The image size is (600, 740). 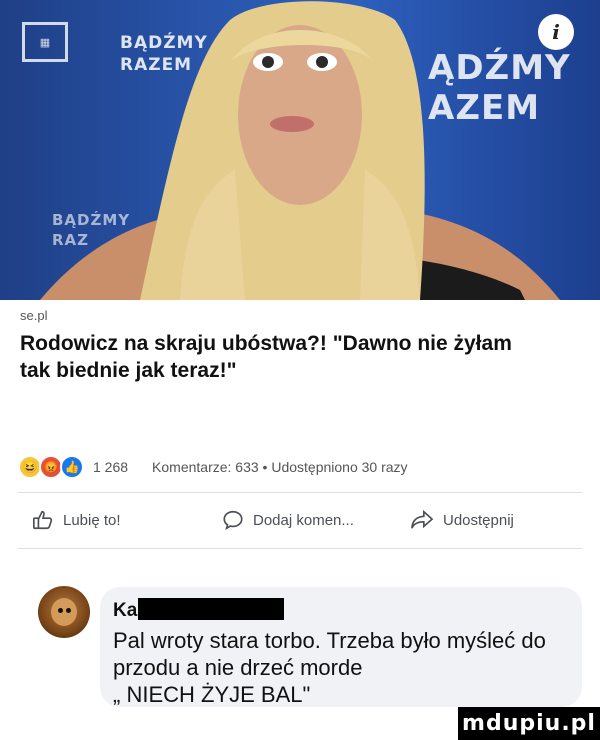 I want to click on divider-top, so click(x=300, y=492).